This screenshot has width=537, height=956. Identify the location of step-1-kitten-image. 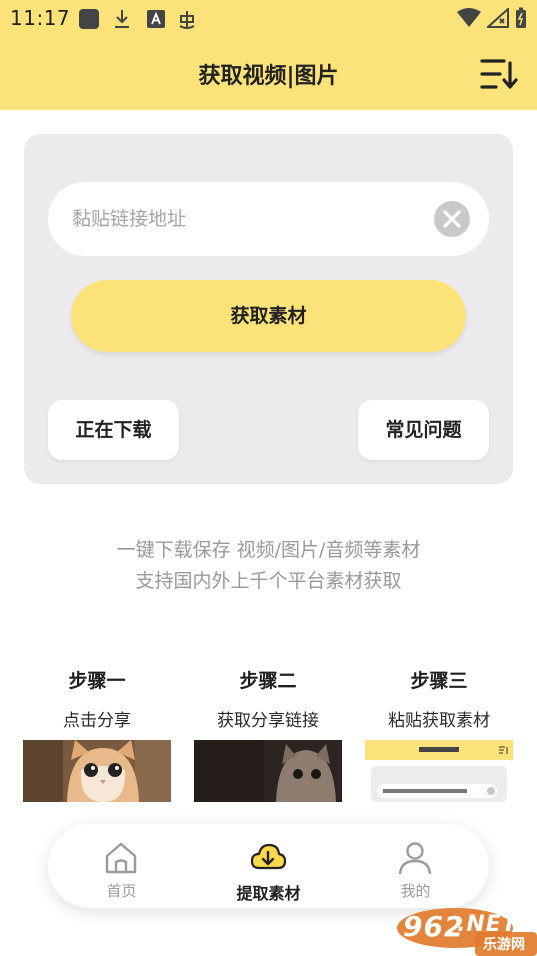
(97, 771).